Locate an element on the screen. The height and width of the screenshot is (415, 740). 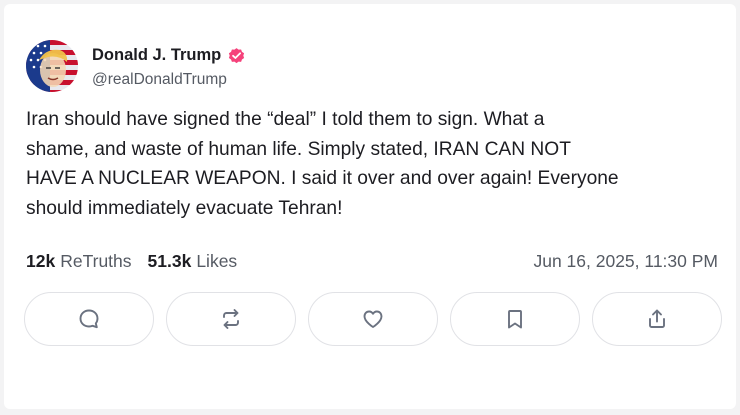
heart-icon is located at coordinates (373, 319).